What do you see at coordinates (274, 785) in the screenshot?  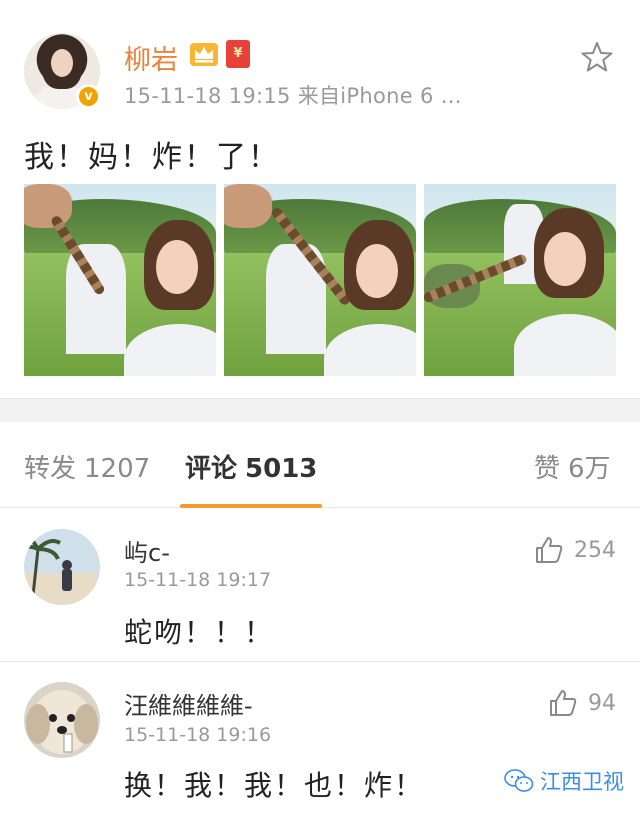 I see `comment-text: 换！我！我！也！炸！` at bounding box center [274, 785].